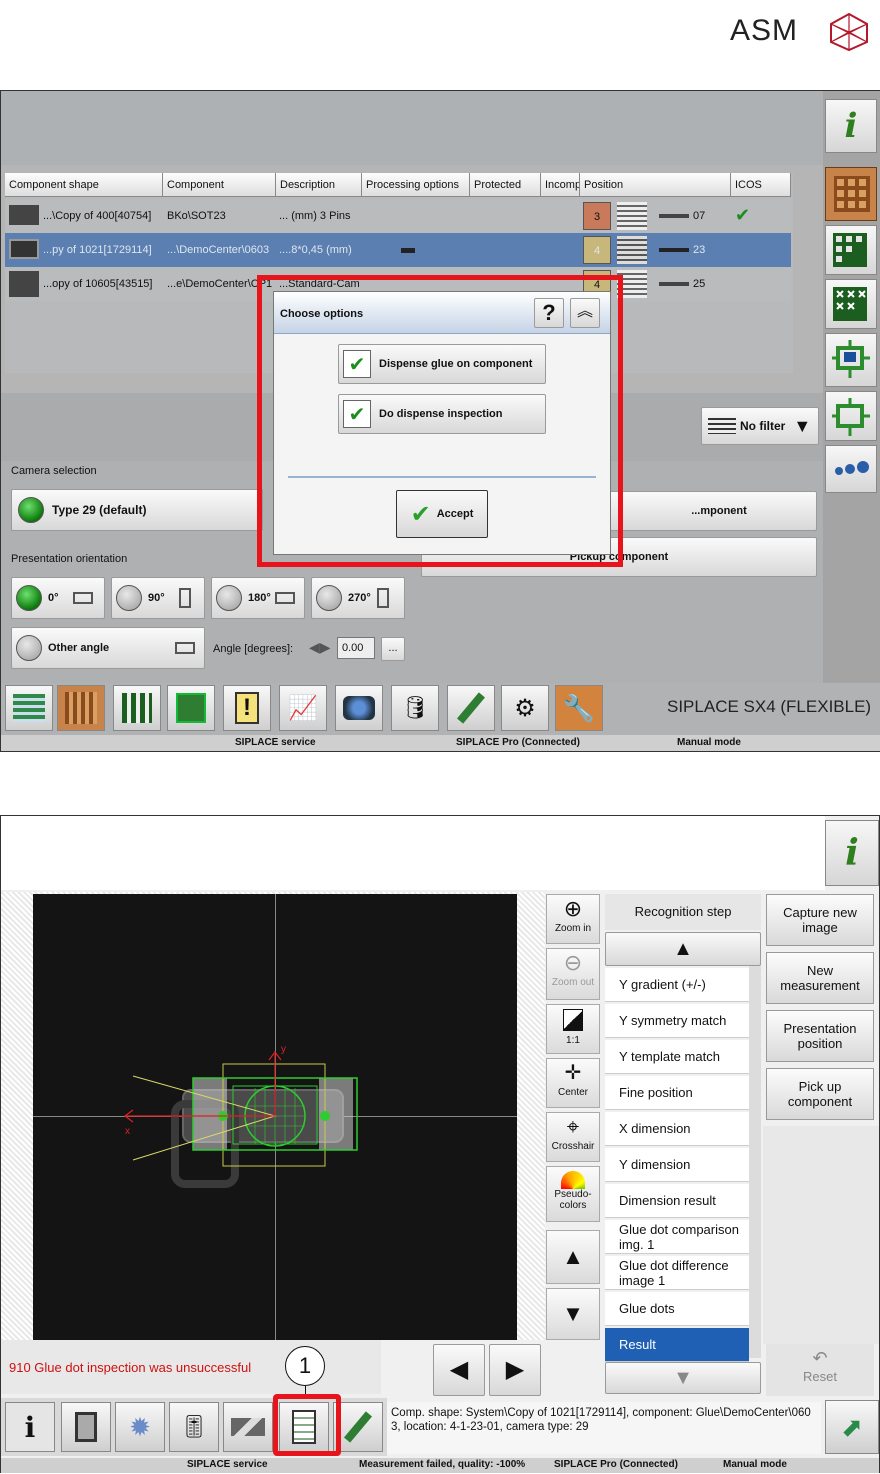 The width and height of the screenshot is (880, 1474). Describe the element at coordinates (416, 185) in the screenshot. I see `col-processing: Processing options` at that location.